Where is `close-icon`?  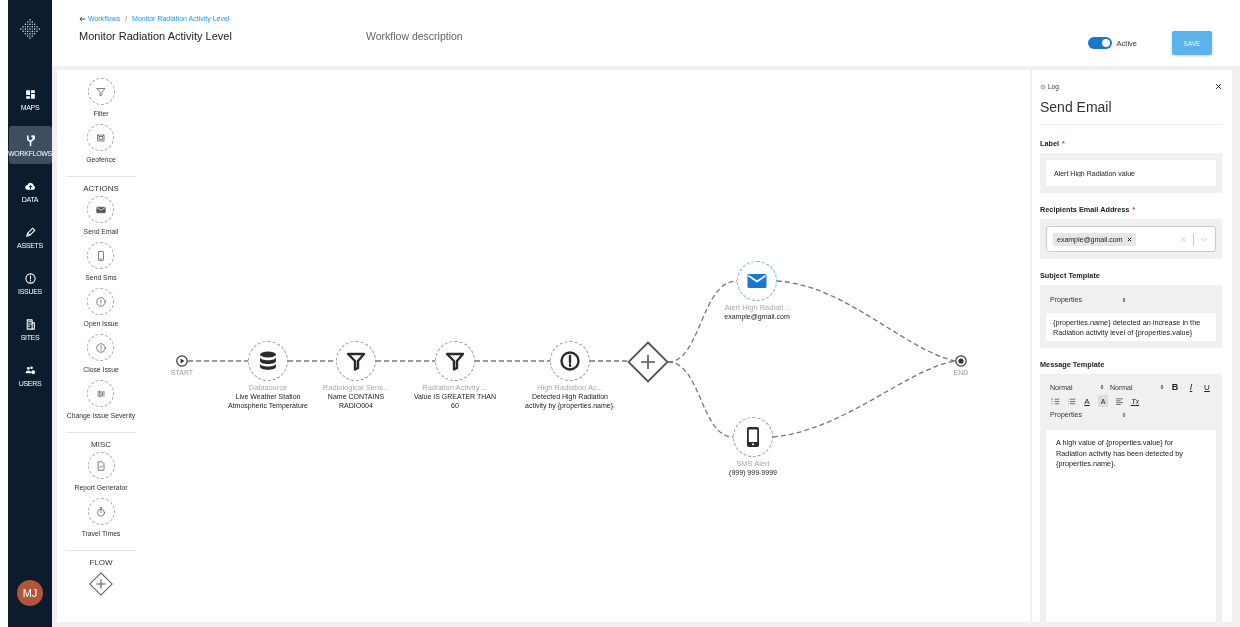
close-icon is located at coordinates (1218, 86).